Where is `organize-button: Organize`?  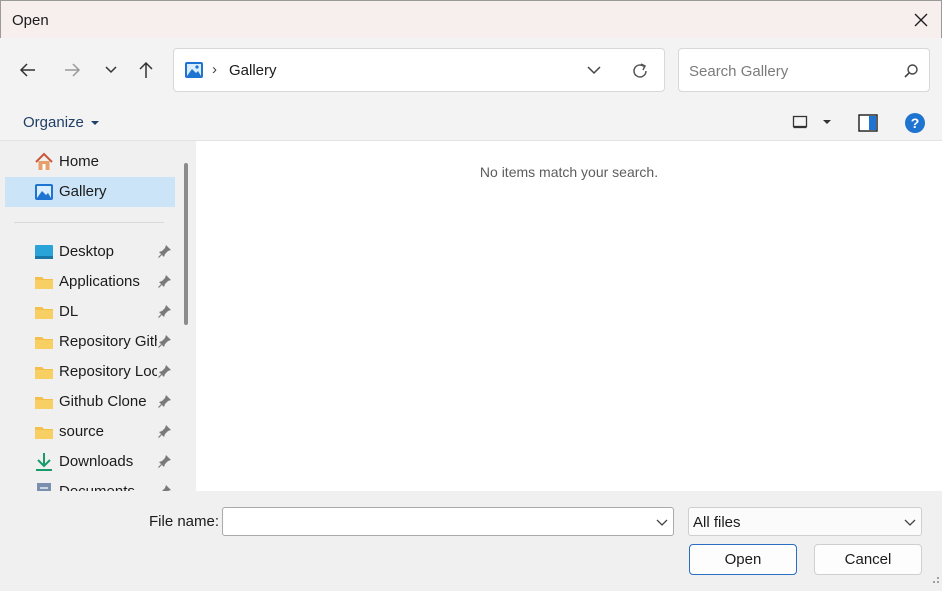 organize-button: Organize is located at coordinates (61, 122).